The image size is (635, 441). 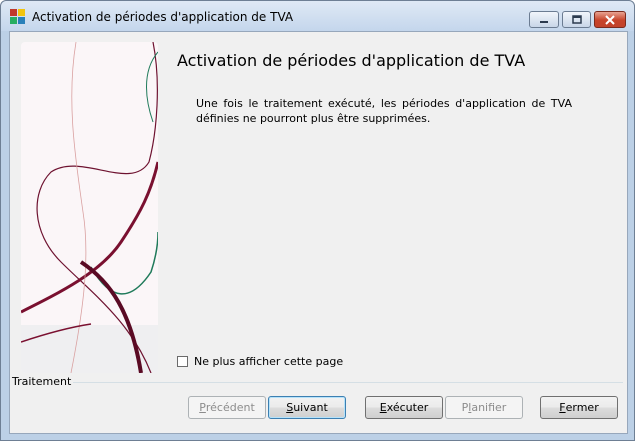 I want to click on maximize-button, so click(x=576, y=19).